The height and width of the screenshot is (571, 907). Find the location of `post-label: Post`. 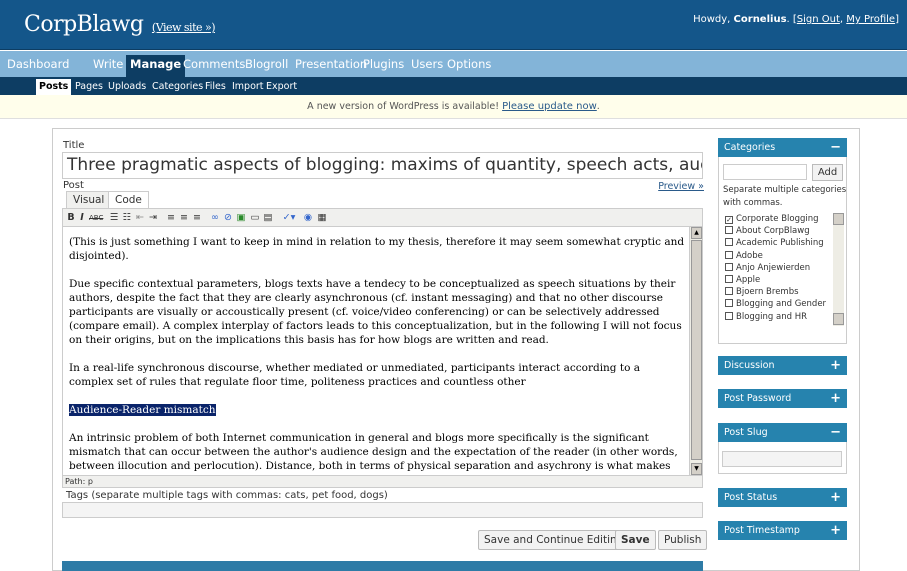

post-label: Post is located at coordinates (73, 185).